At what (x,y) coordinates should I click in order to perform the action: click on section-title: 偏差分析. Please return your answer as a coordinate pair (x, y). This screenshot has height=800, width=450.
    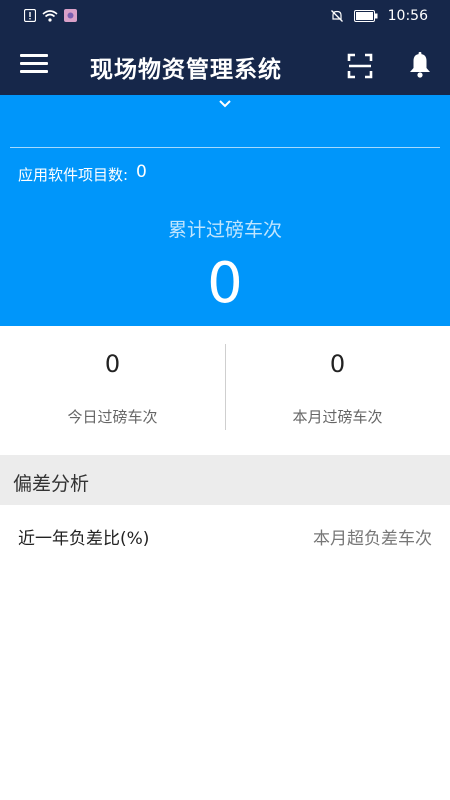
    Looking at the image, I should click on (51, 484).